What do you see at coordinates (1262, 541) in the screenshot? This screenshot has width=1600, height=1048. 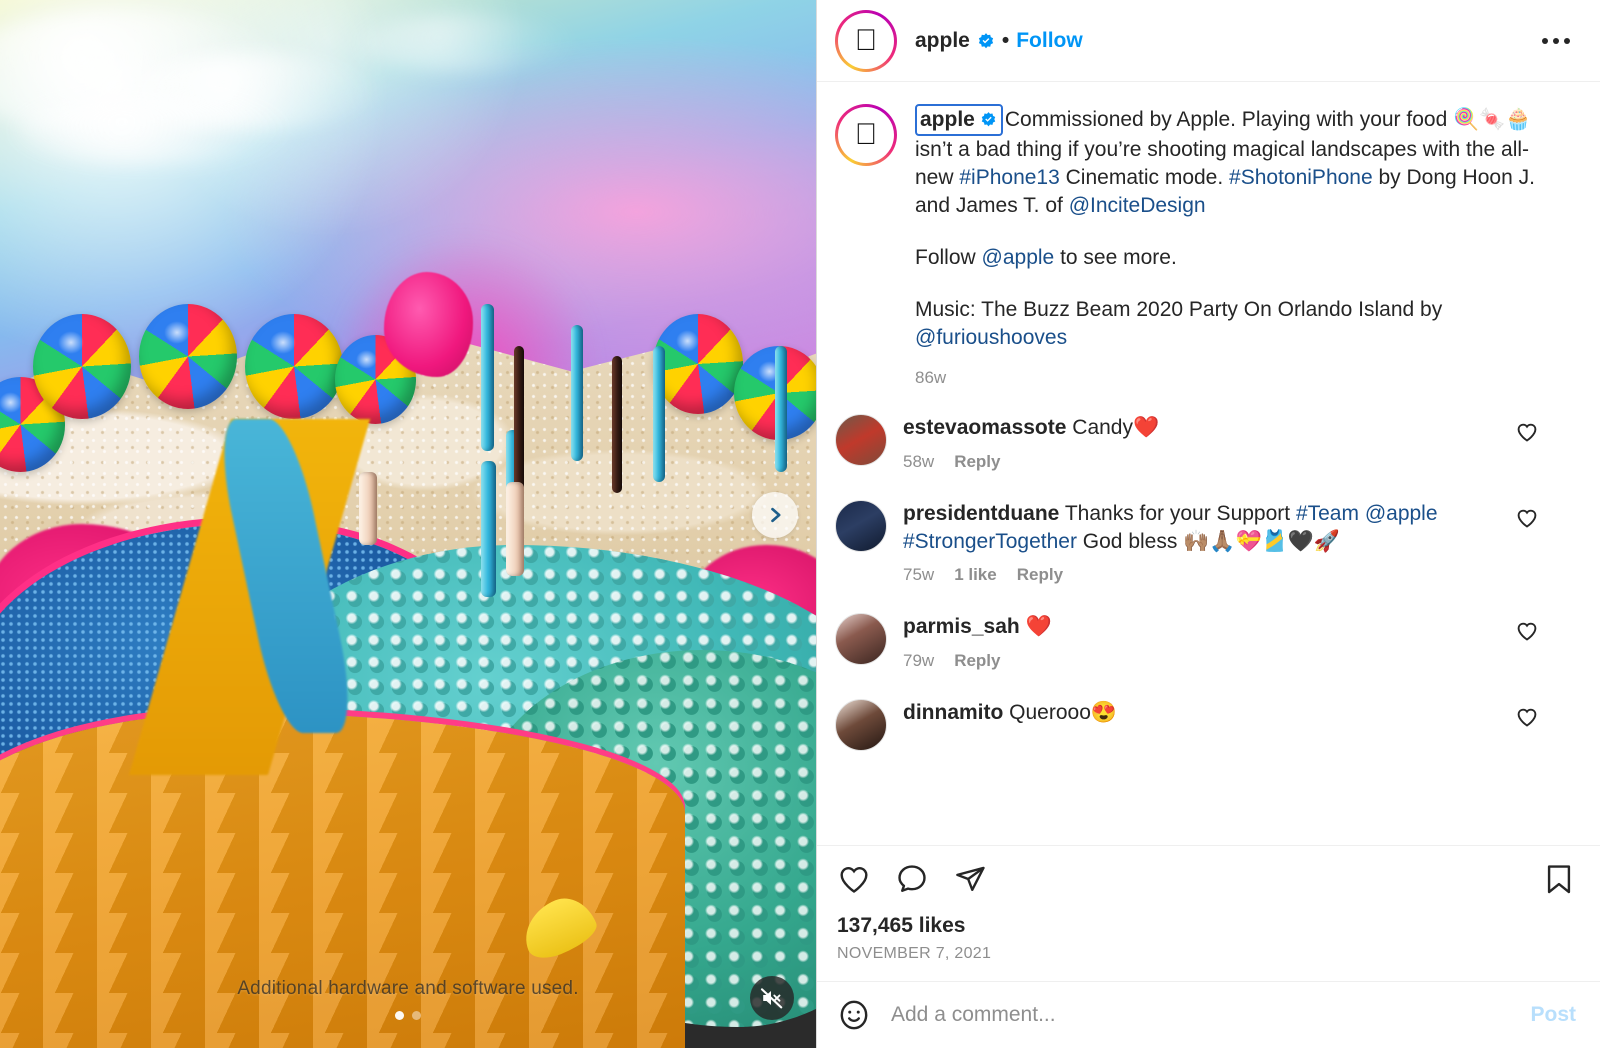 I see `comment-emoji: 🙌🏽🙏🏽💝🎽🖤🚀` at bounding box center [1262, 541].